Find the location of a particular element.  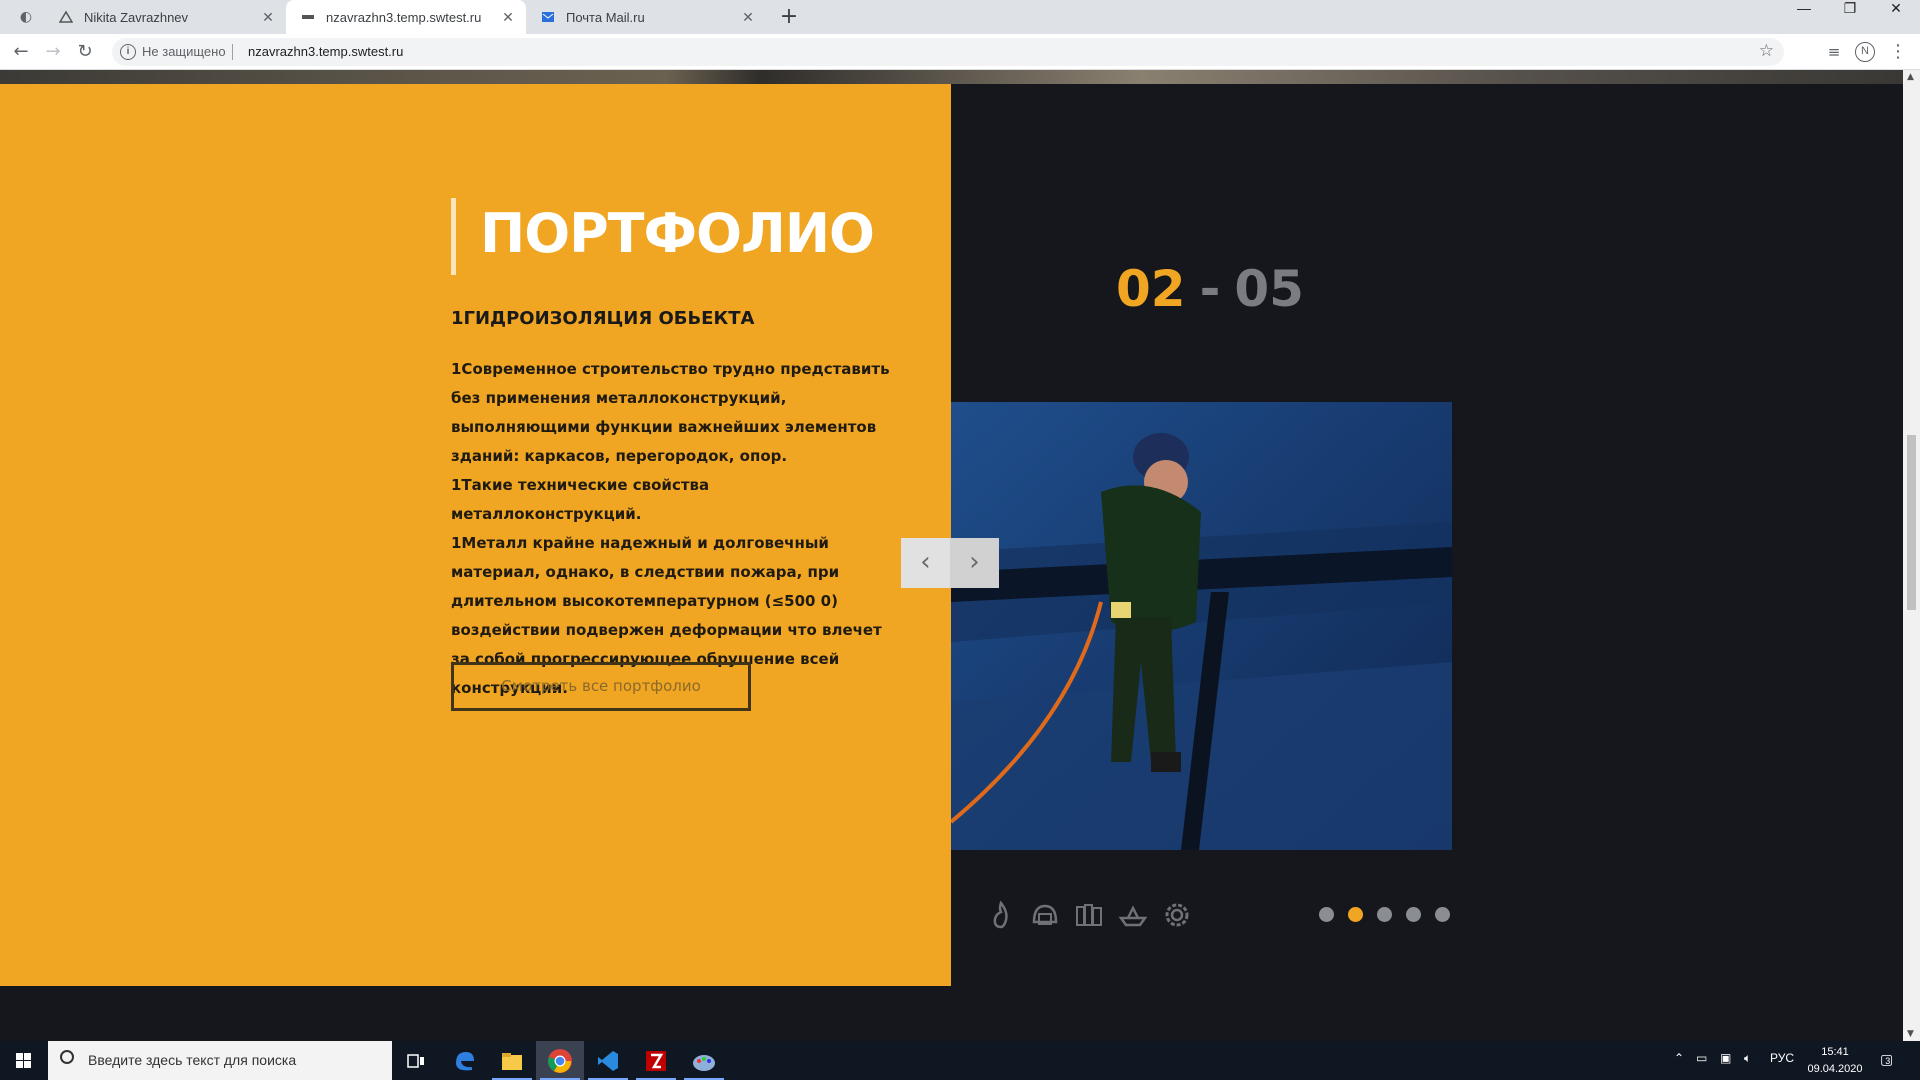

reload-icon: ↻ is located at coordinates (85, 52).